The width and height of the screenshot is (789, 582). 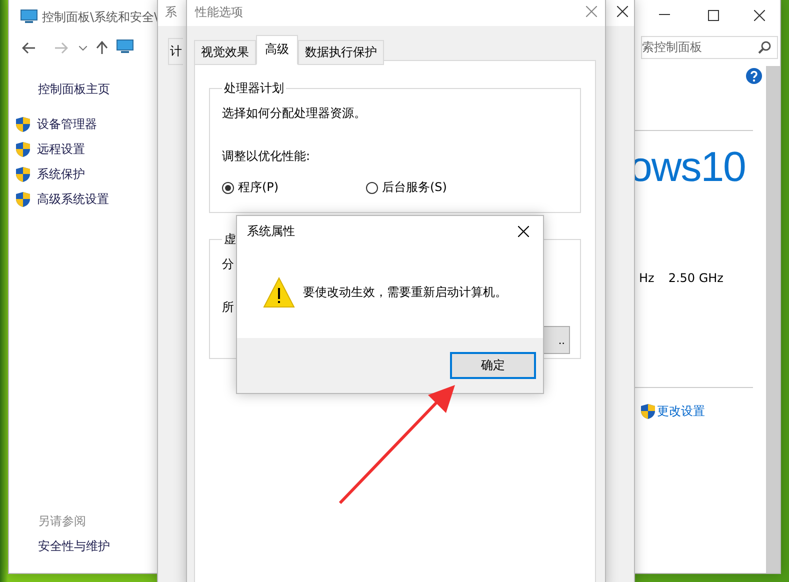 I want to click on tab: 视觉效果, so click(x=225, y=52).